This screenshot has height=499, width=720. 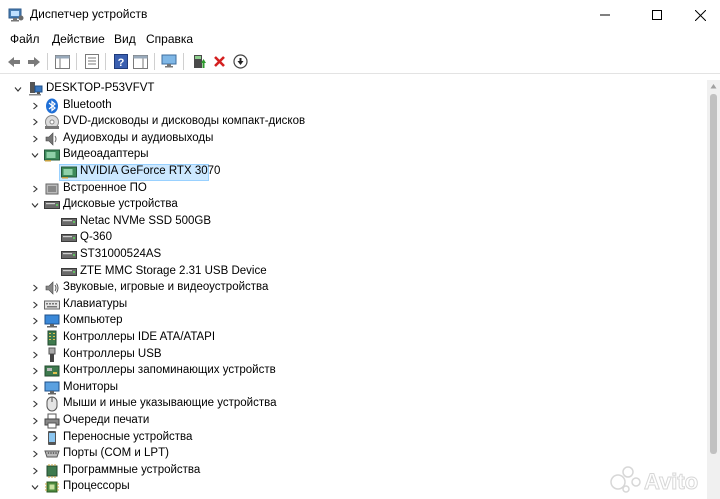 What do you see at coordinates (353, 388) in the screenshot?
I see `tree-category: Мониторы` at bounding box center [353, 388].